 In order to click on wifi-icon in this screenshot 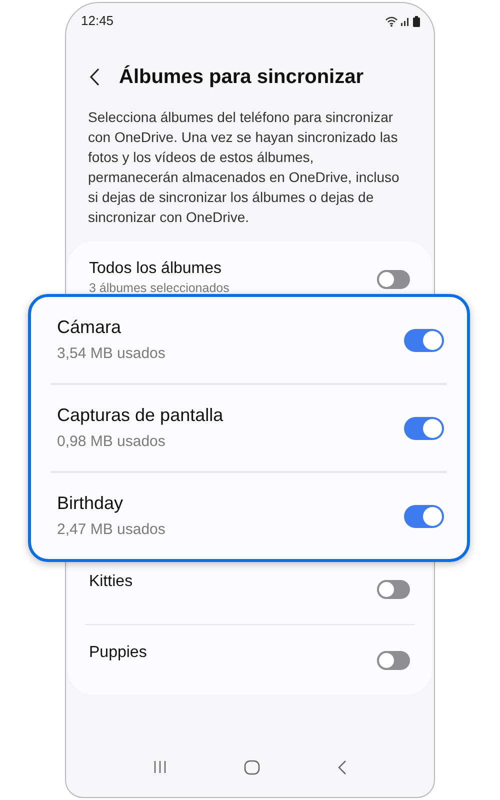, I will do `click(391, 21)`.